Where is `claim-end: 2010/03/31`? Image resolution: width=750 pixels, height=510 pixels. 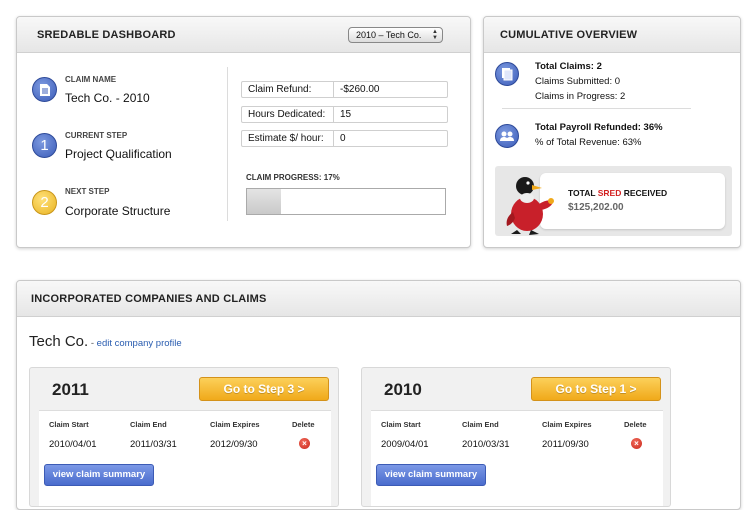
claim-end: 2010/03/31 is located at coordinates (486, 444).